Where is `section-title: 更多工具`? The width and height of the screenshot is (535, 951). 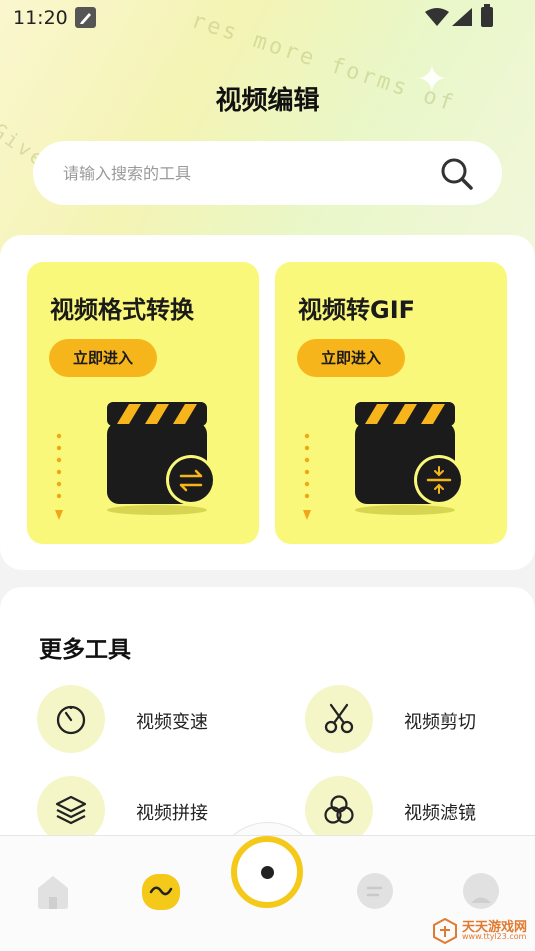
section-title: 更多工具 is located at coordinates (85, 650).